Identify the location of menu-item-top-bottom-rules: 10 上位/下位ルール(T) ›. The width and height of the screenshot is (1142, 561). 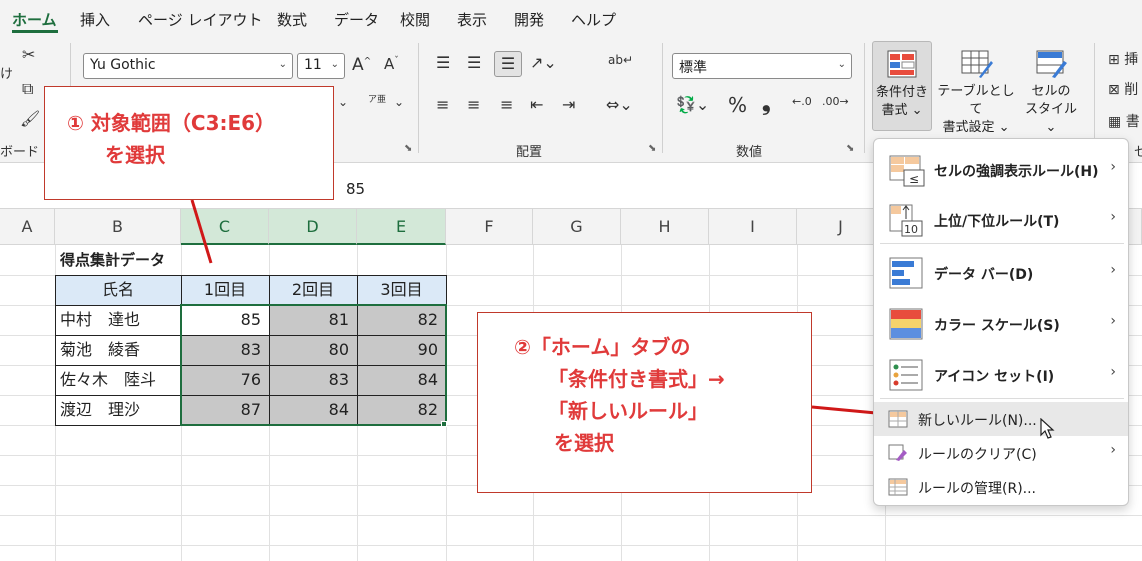
(1001, 220).